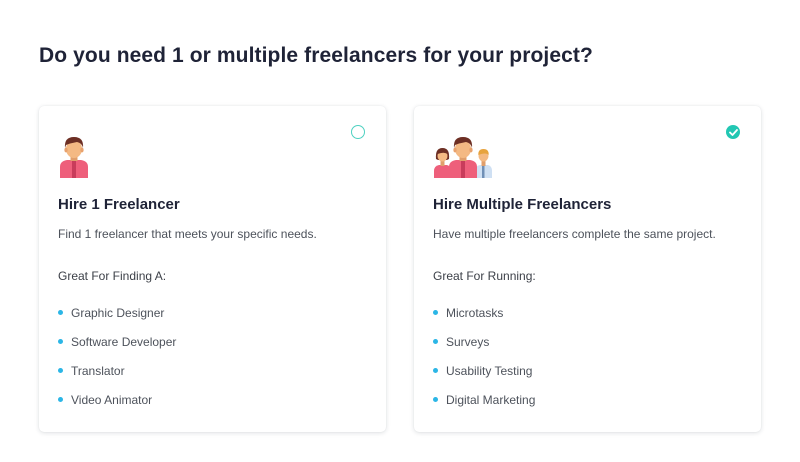 The height and width of the screenshot is (462, 800). Describe the element at coordinates (124, 341) in the screenshot. I see `list-item-label: Software Developer` at that location.